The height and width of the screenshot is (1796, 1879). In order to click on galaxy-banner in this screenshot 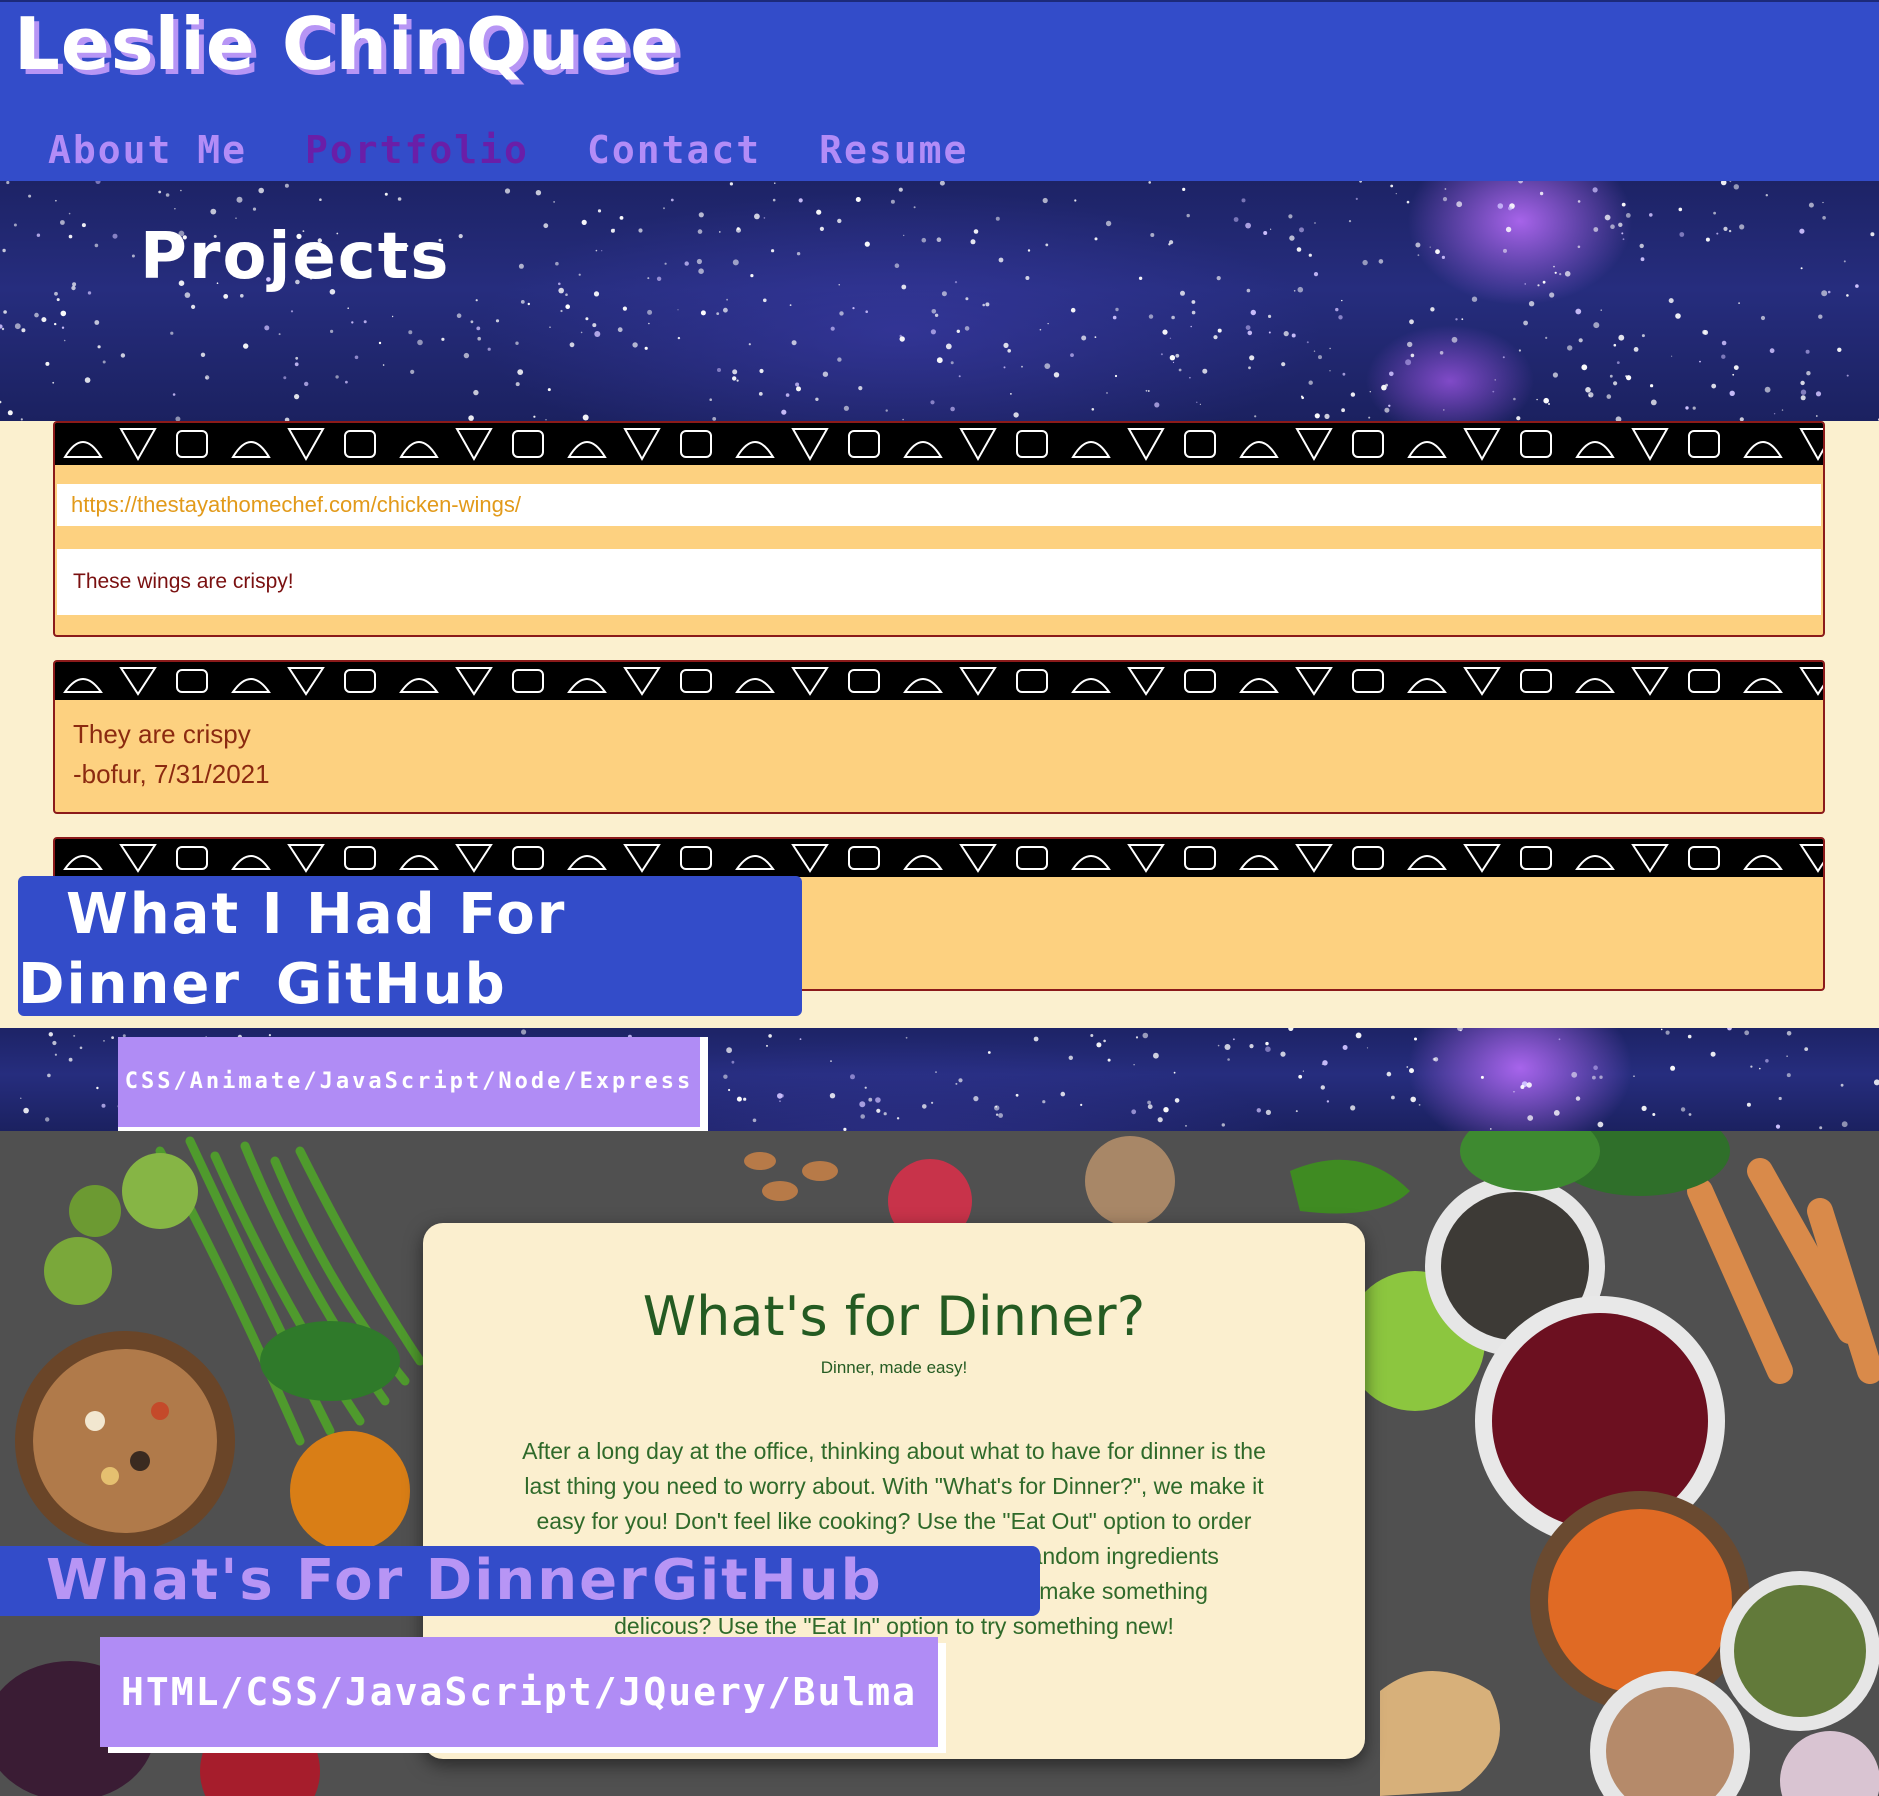, I will do `click(939, 301)`.